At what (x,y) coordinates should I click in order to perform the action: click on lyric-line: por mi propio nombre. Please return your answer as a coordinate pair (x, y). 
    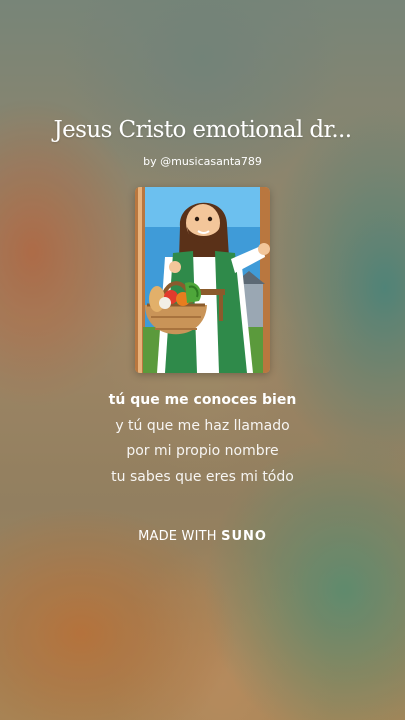
    Looking at the image, I should click on (202, 451).